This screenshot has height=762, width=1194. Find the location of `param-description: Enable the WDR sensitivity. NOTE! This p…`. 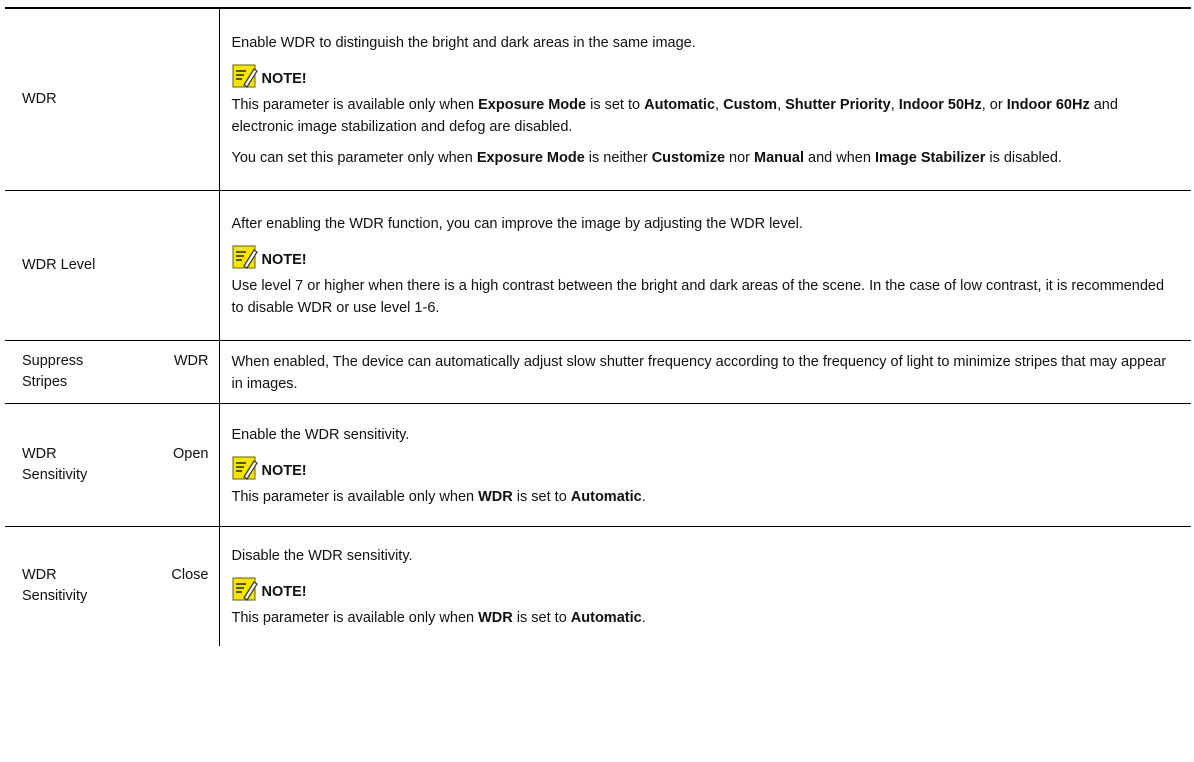

param-description: Enable the WDR sensitivity. NOTE! This p… is located at coordinates (705, 464).